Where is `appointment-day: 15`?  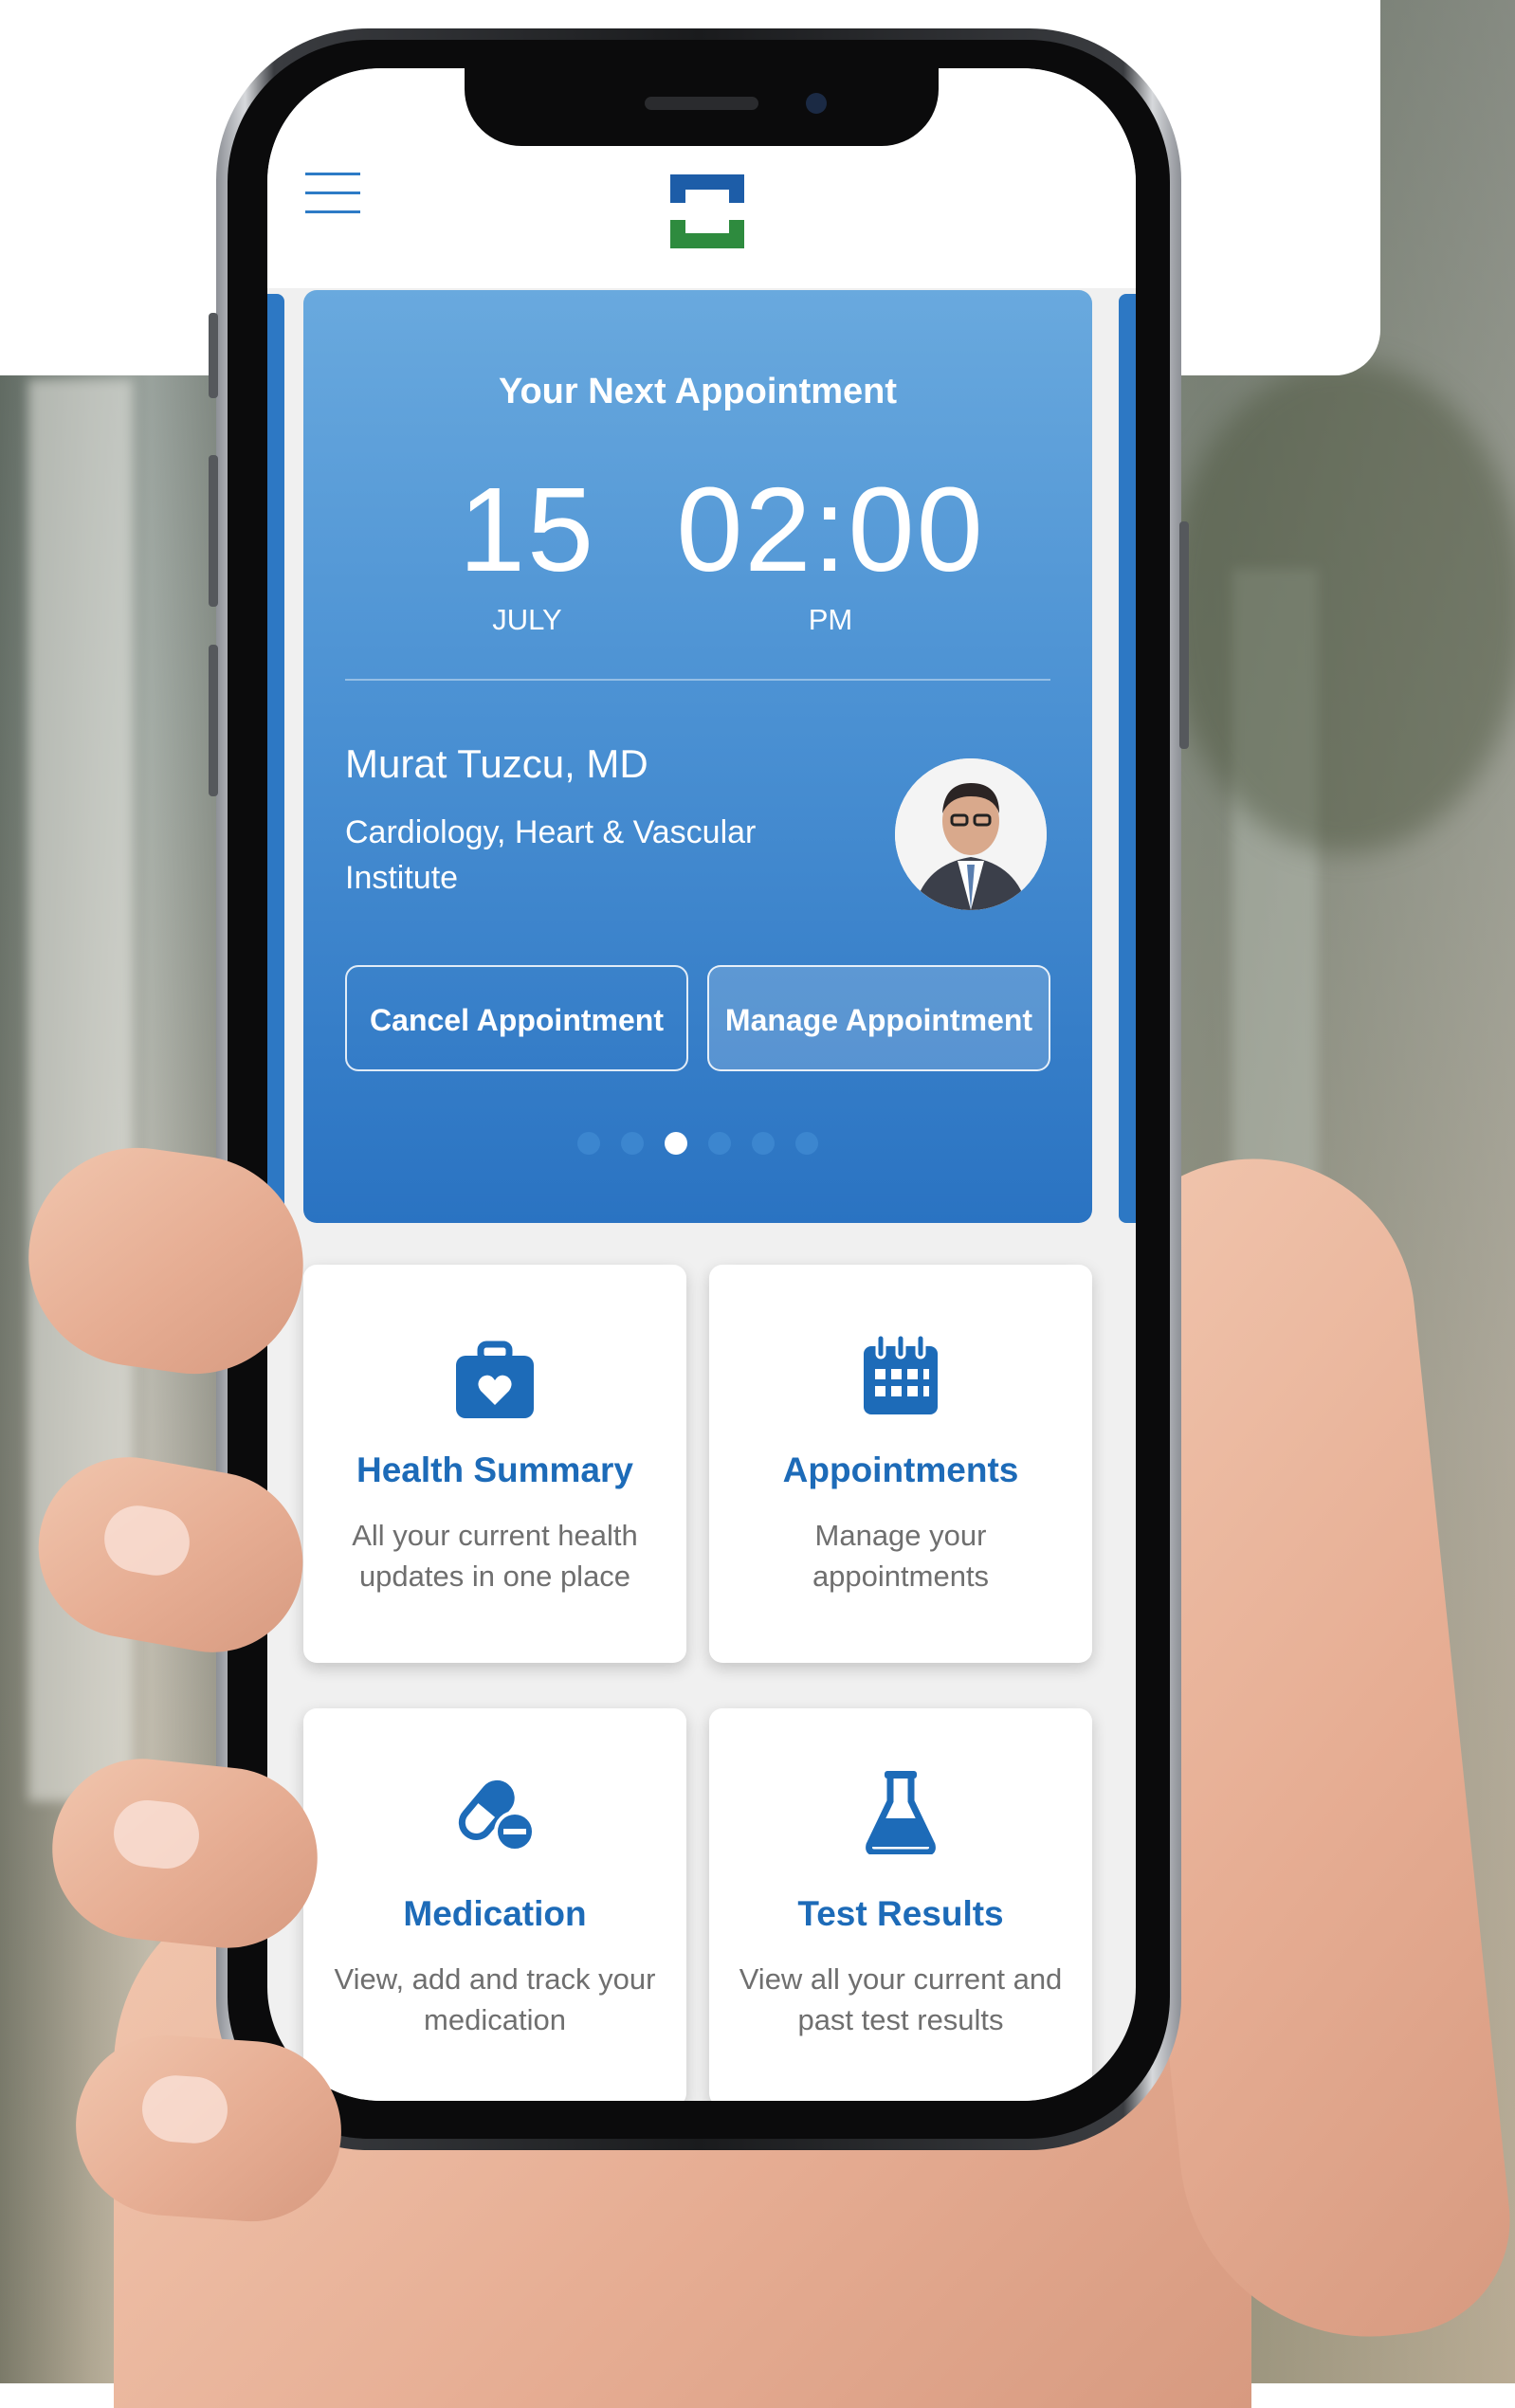 appointment-day: 15 is located at coordinates (527, 529).